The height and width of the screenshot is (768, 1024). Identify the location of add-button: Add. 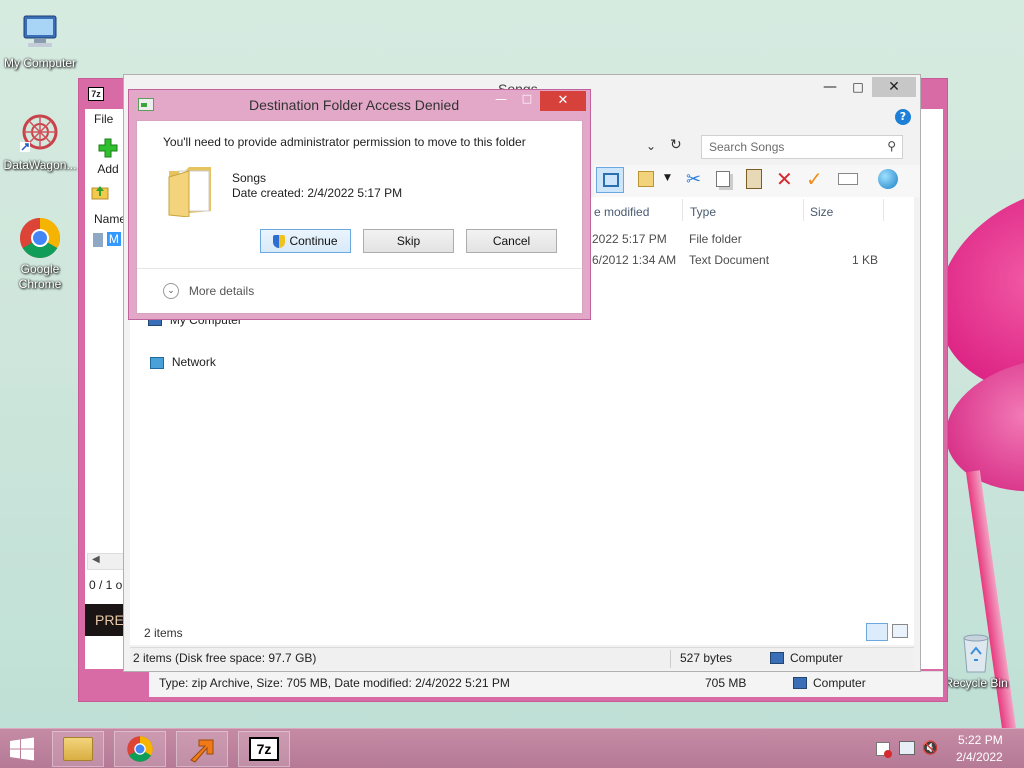
(108, 157).